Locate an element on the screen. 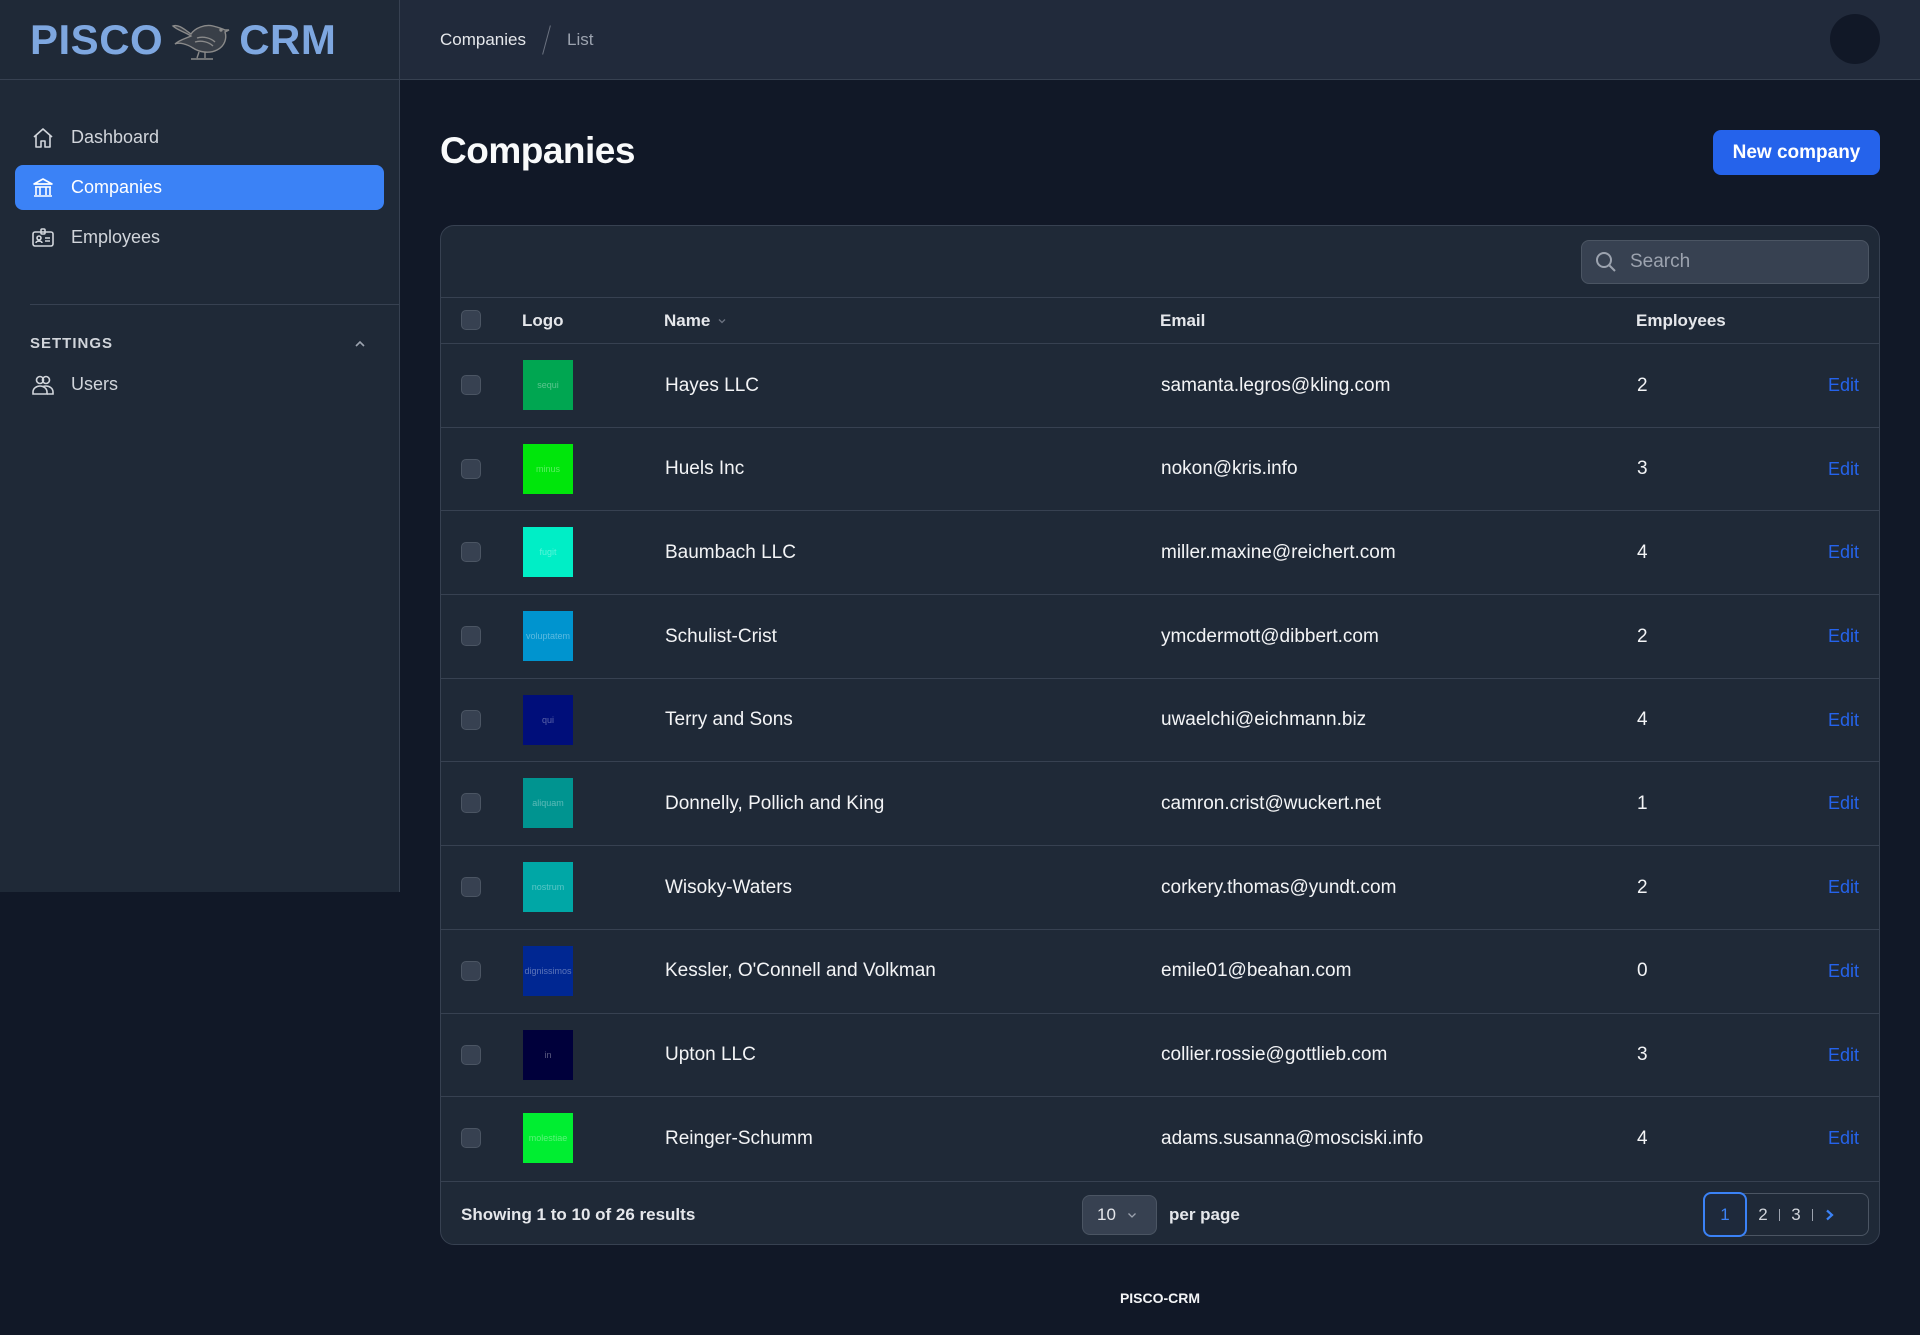 The image size is (1920, 1335). bird-icon is located at coordinates (200, 42).